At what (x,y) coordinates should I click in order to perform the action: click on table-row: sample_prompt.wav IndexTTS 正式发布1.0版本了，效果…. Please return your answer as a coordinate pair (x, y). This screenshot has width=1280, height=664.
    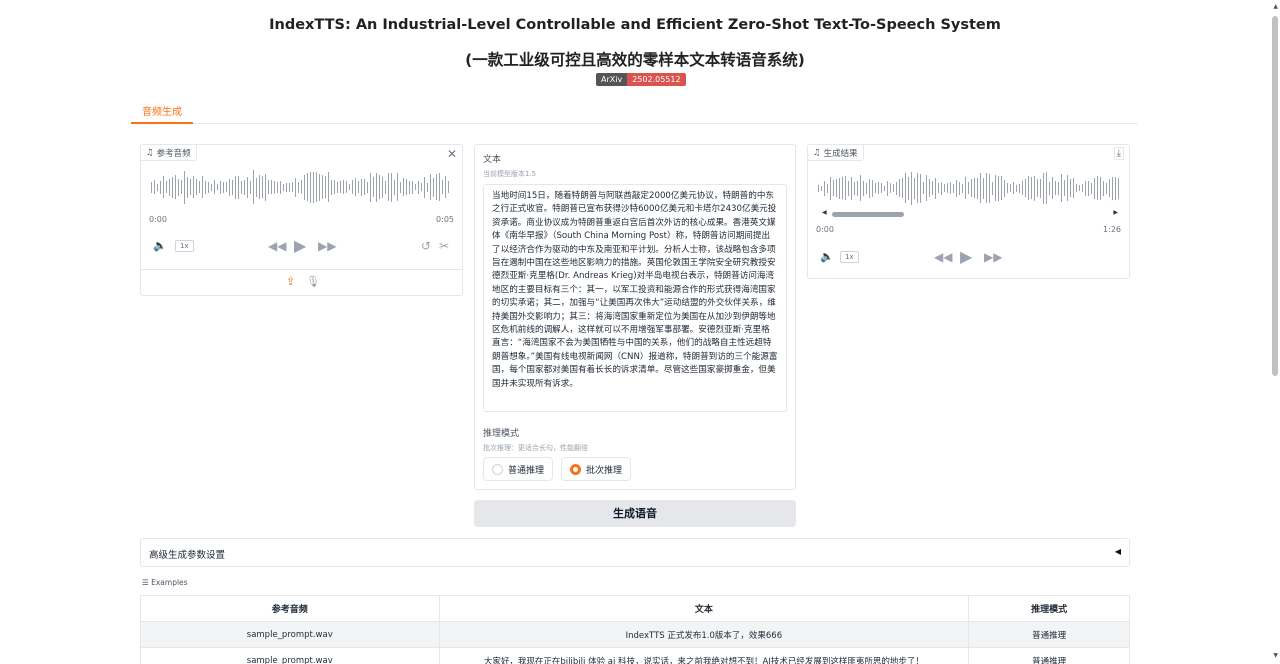
    Looking at the image, I should click on (635, 634).